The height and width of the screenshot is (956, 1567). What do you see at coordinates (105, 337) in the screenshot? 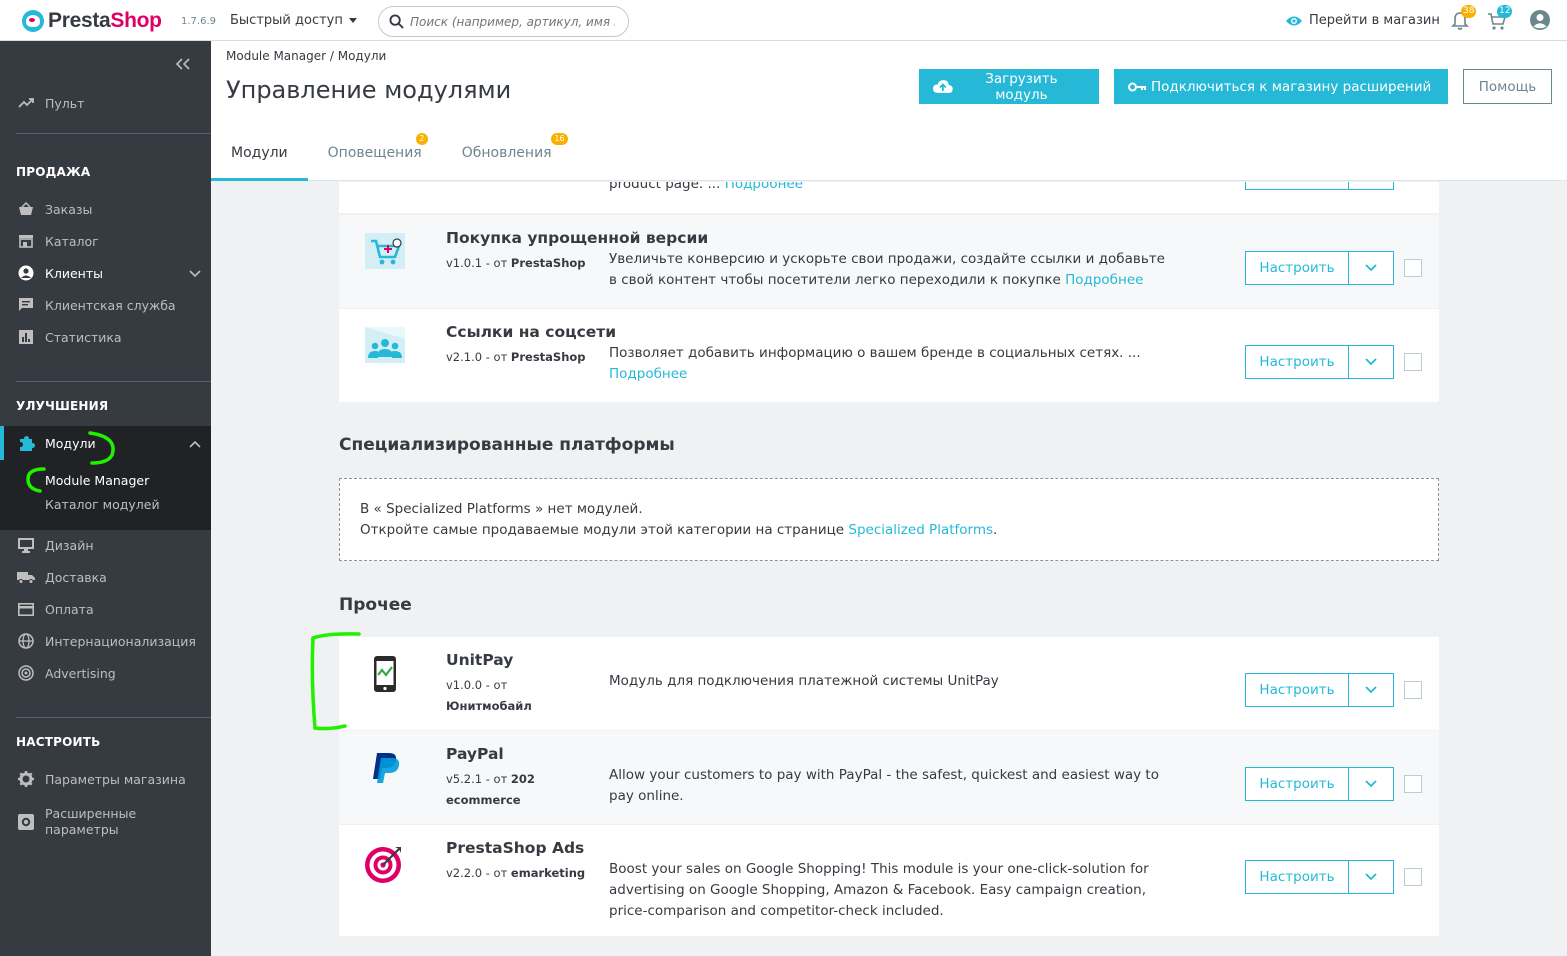
I see `sidebar-item-stats: Статистика` at bounding box center [105, 337].